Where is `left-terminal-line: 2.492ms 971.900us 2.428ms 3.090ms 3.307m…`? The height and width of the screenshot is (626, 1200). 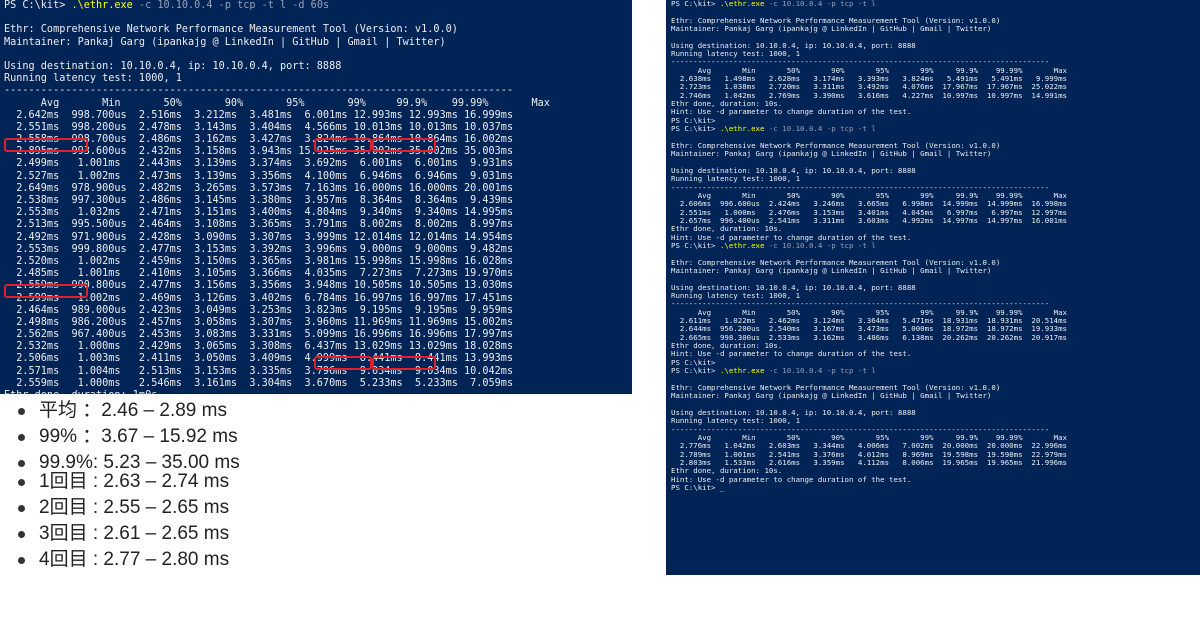
left-terminal-line: 2.492ms 971.900us 2.428ms 3.090ms 3.307m… is located at coordinates (259, 237).